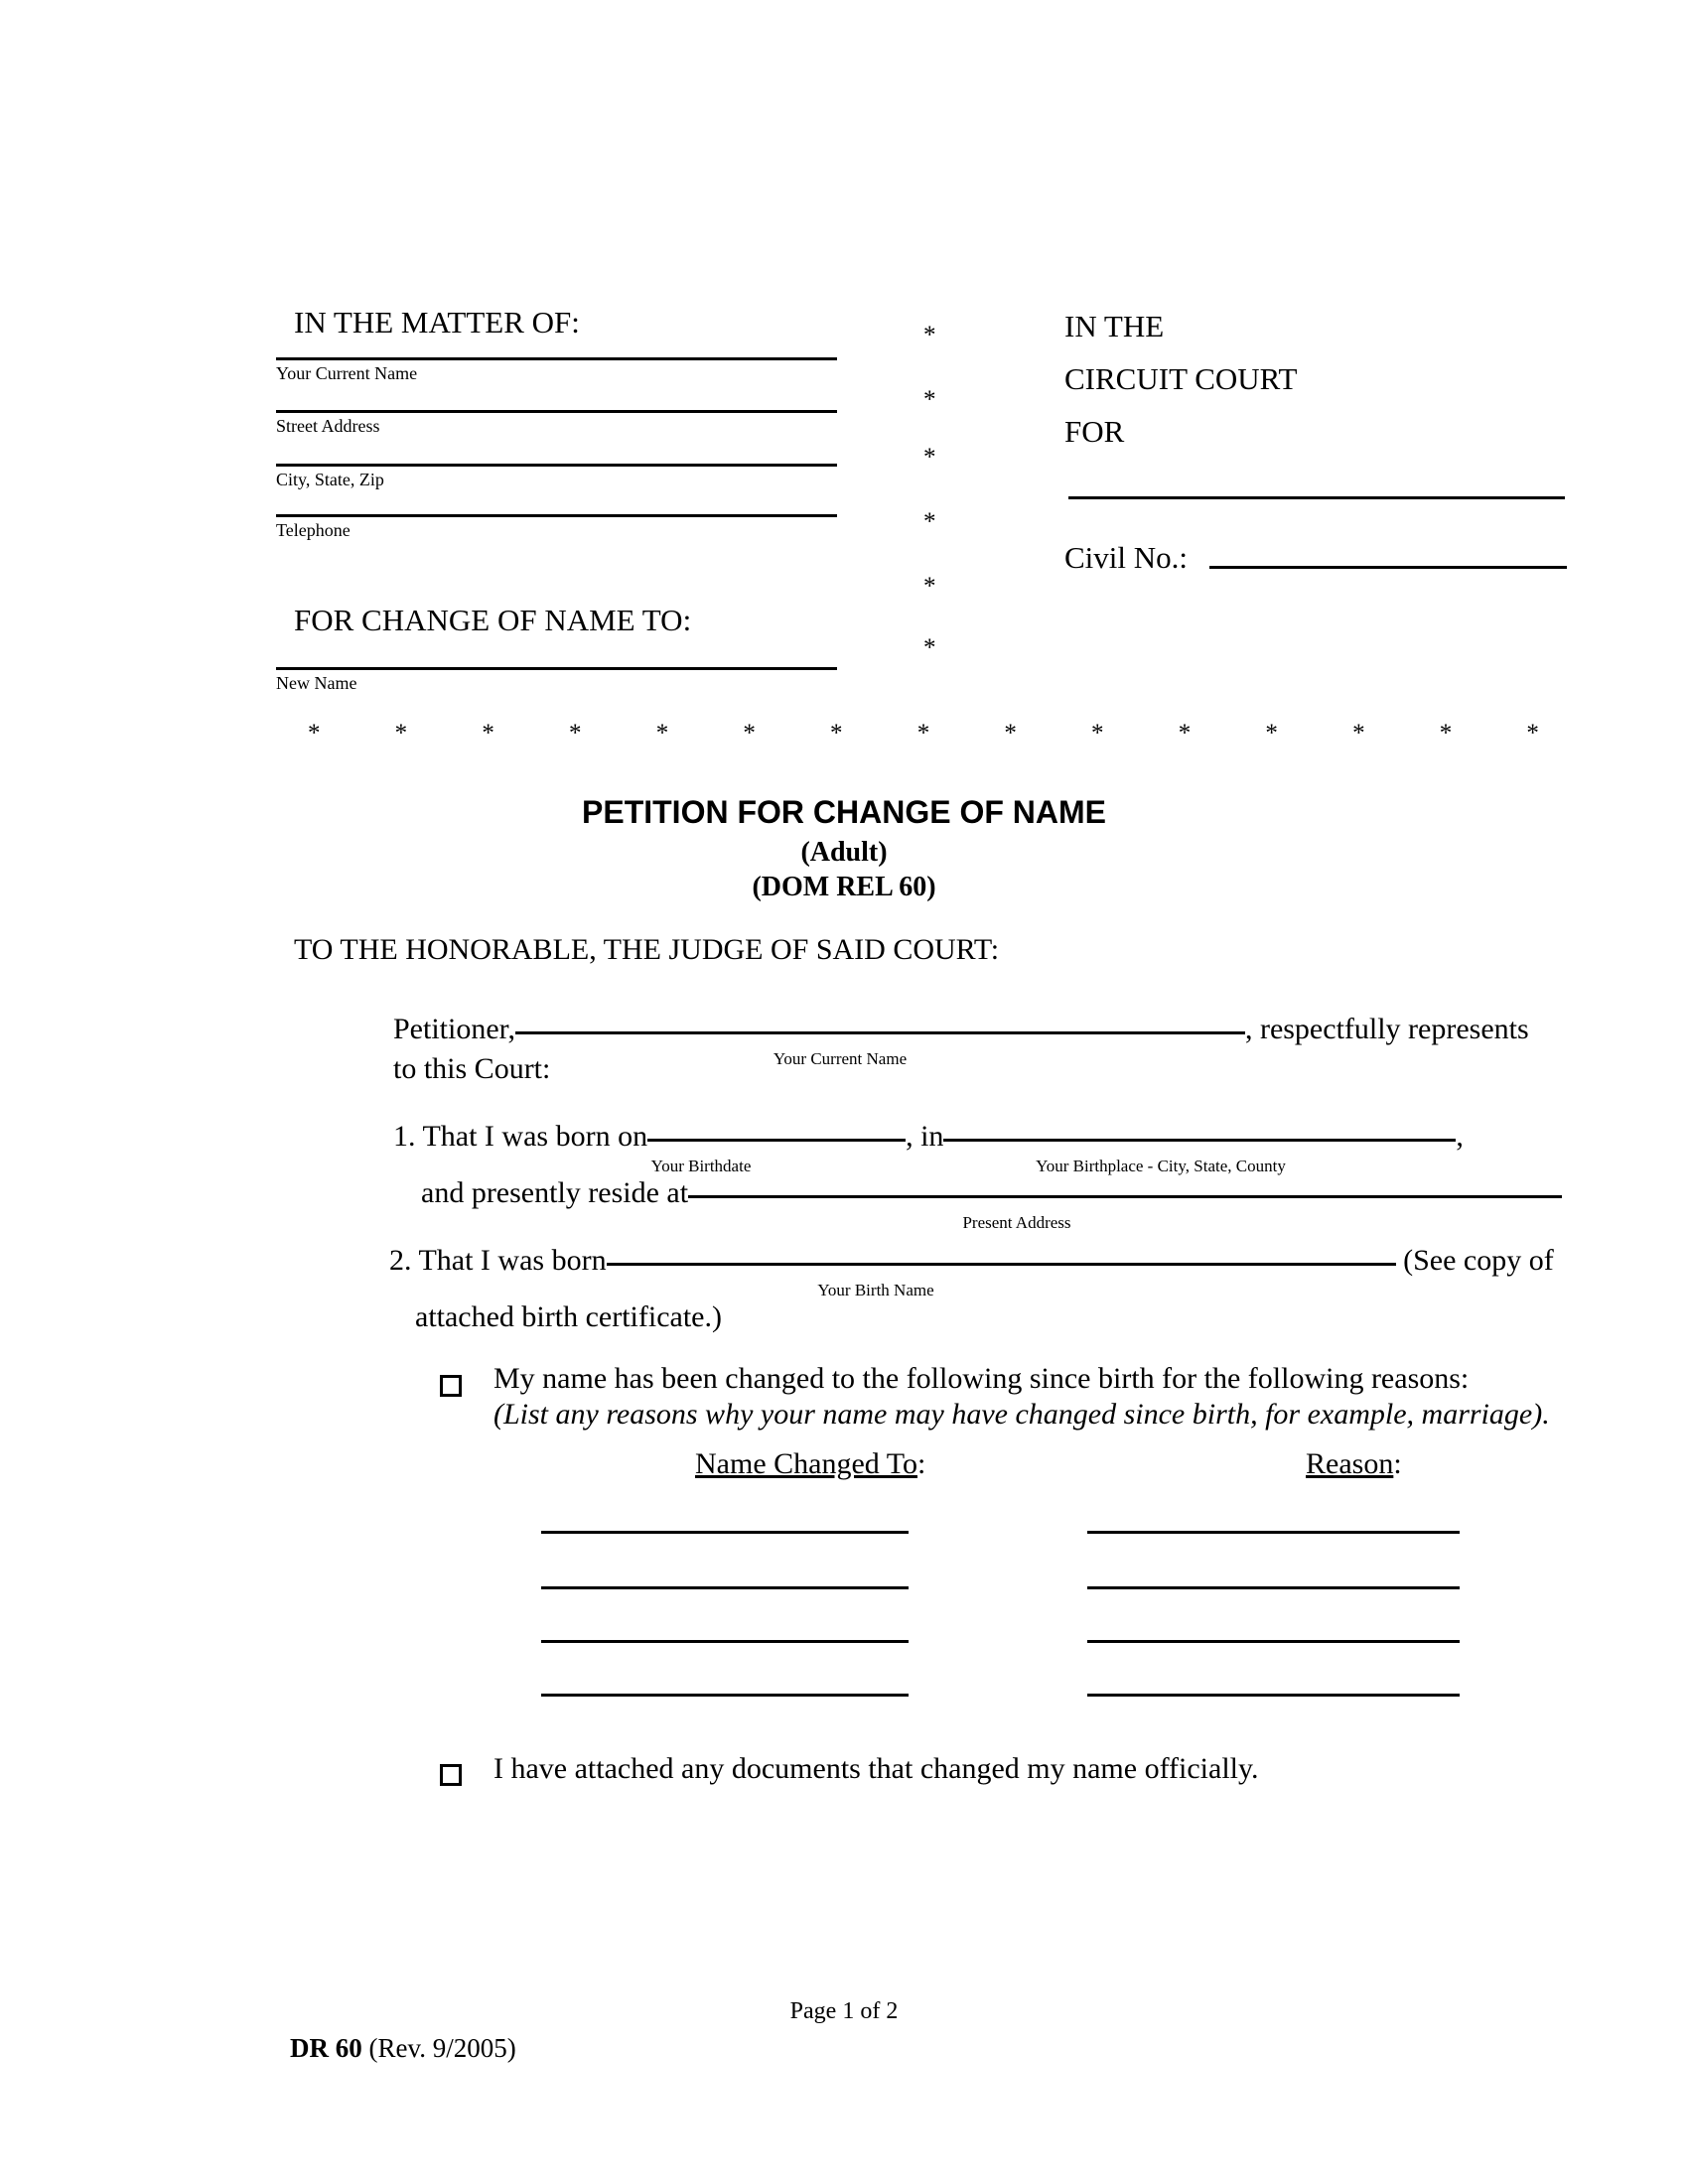  I want to click on civil-number-label: Civil No.:, so click(1126, 557).